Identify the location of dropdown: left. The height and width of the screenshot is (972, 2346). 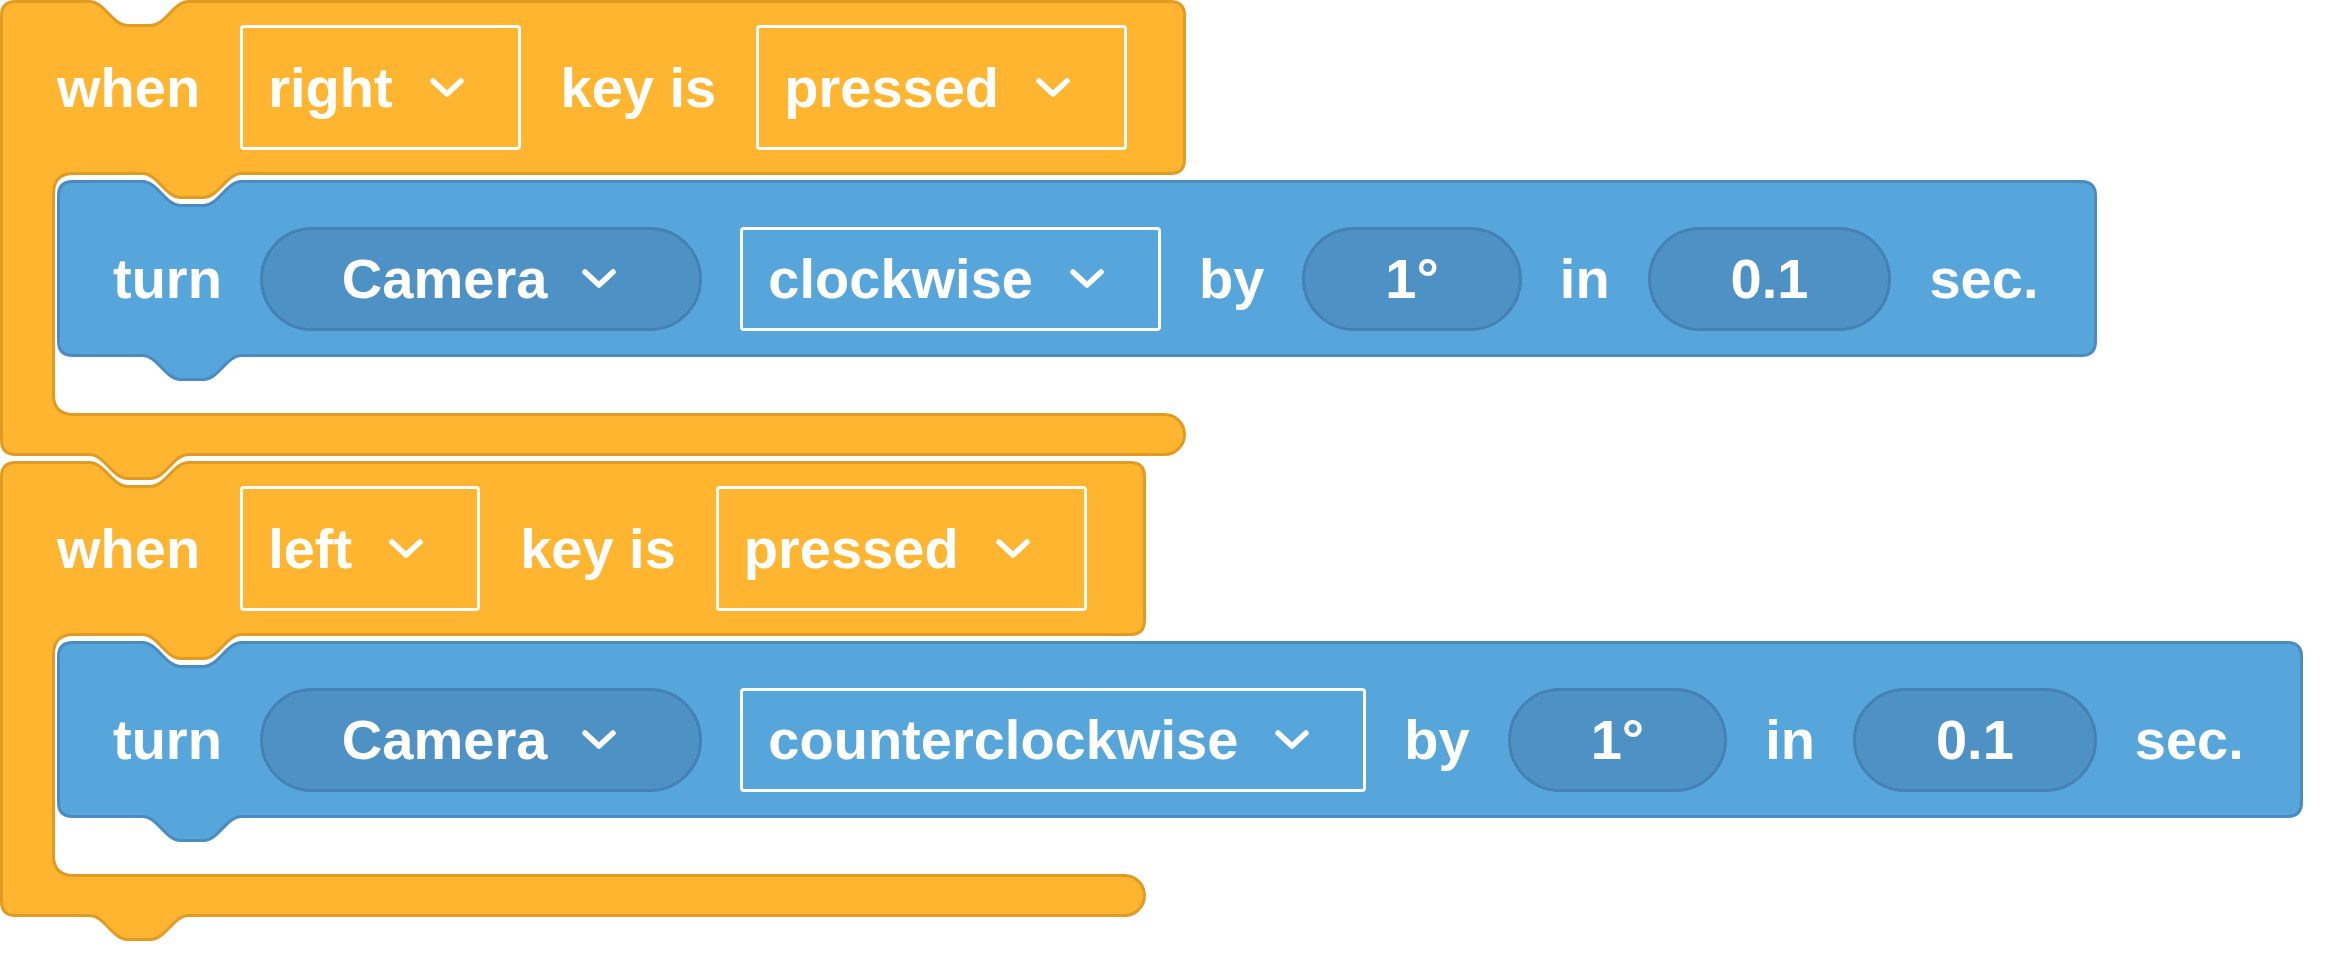
(360, 548).